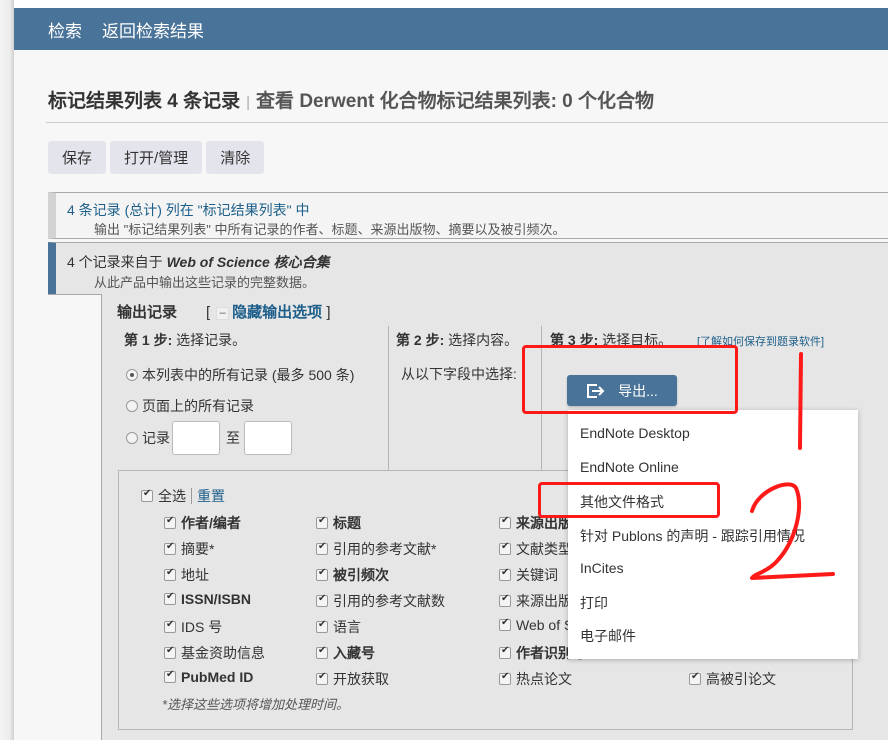  What do you see at coordinates (196, 438) in the screenshot?
I see `record-from-input` at bounding box center [196, 438].